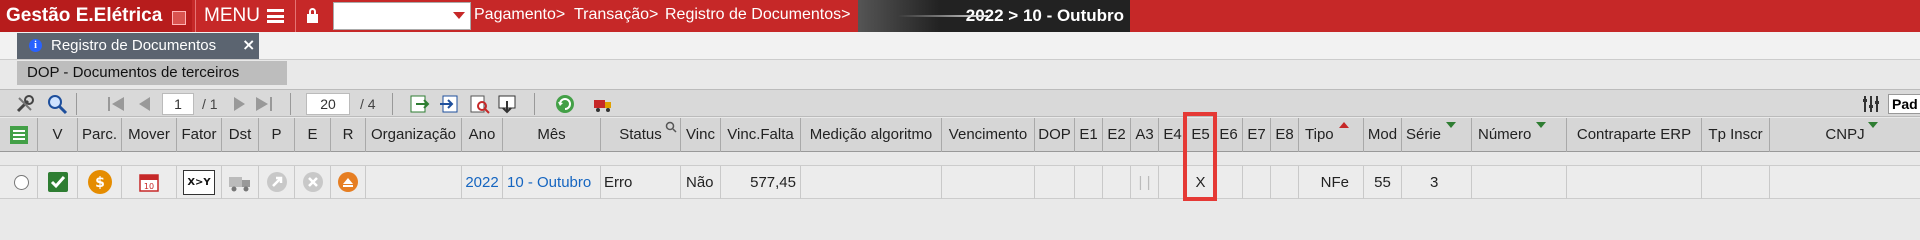 This screenshot has width=1920, height=240. Describe the element at coordinates (1437, 182) in the screenshot. I see `cell-serie: 3` at that location.